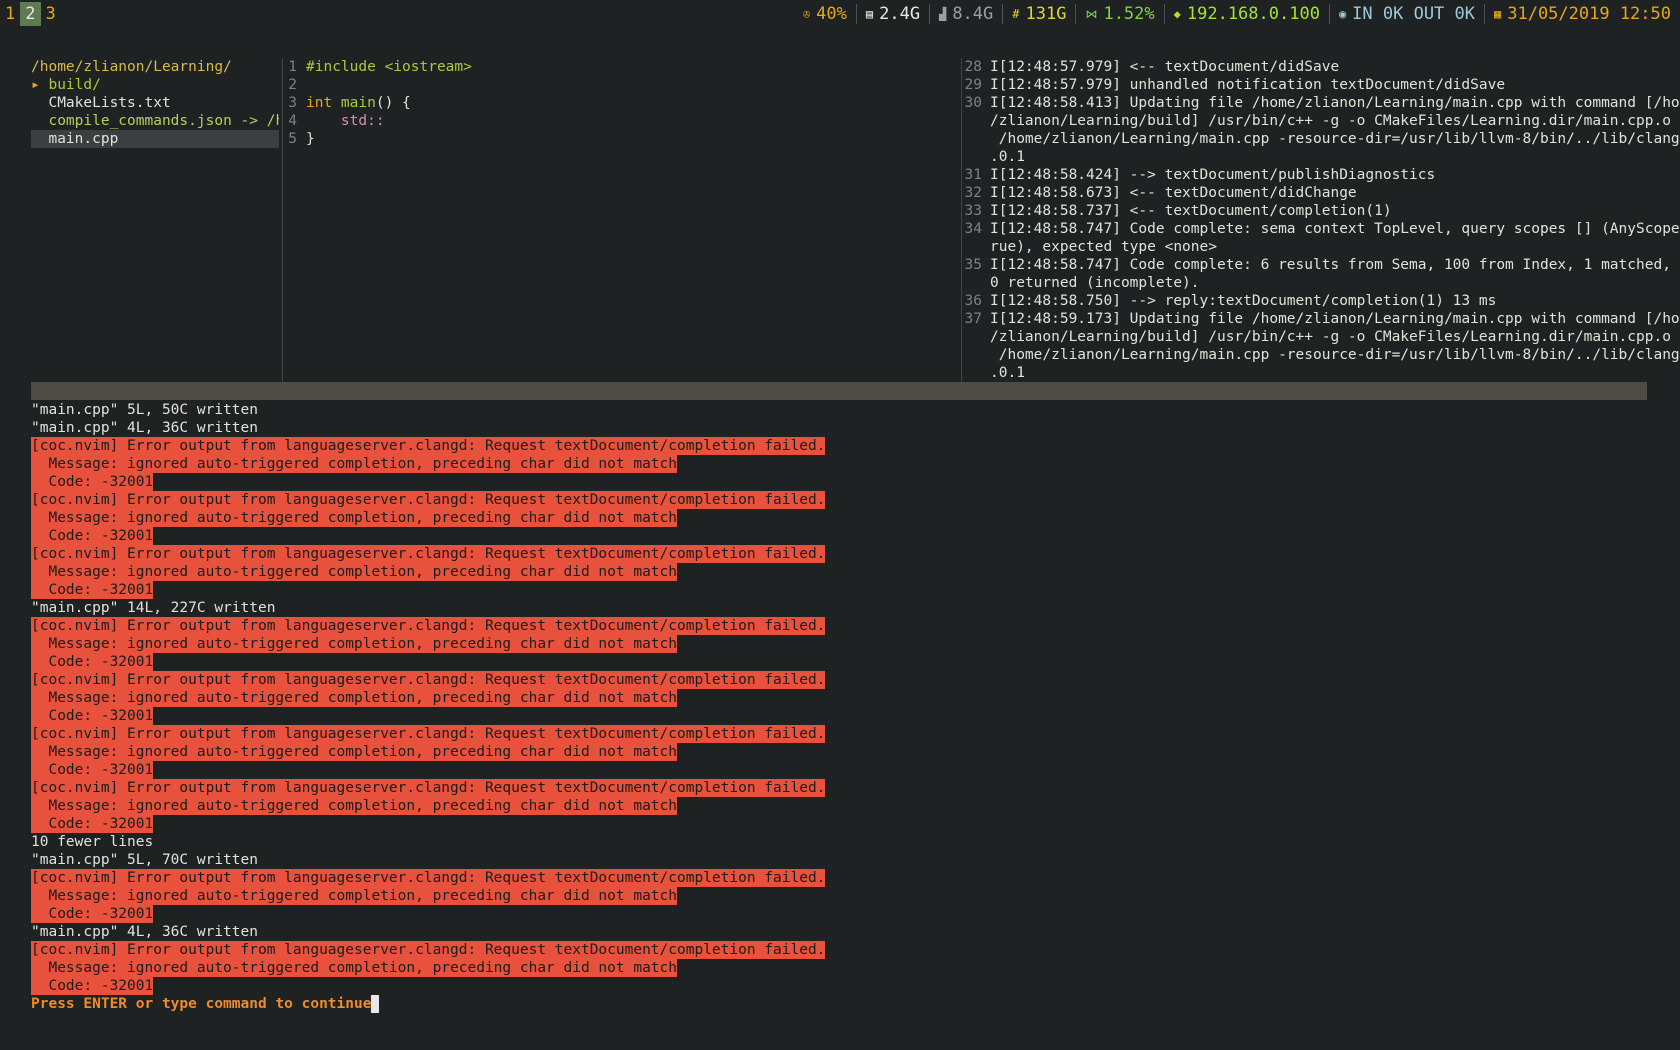  Describe the element at coordinates (973, 319) in the screenshot. I see `line-number: 37` at that location.